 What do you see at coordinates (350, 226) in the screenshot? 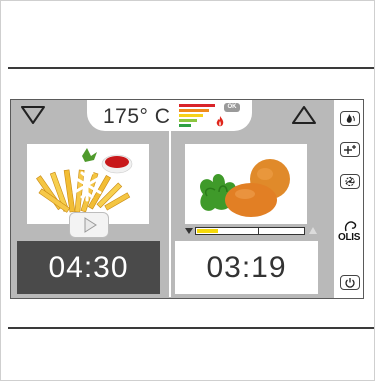
I see `olis-logo-icon` at bounding box center [350, 226].